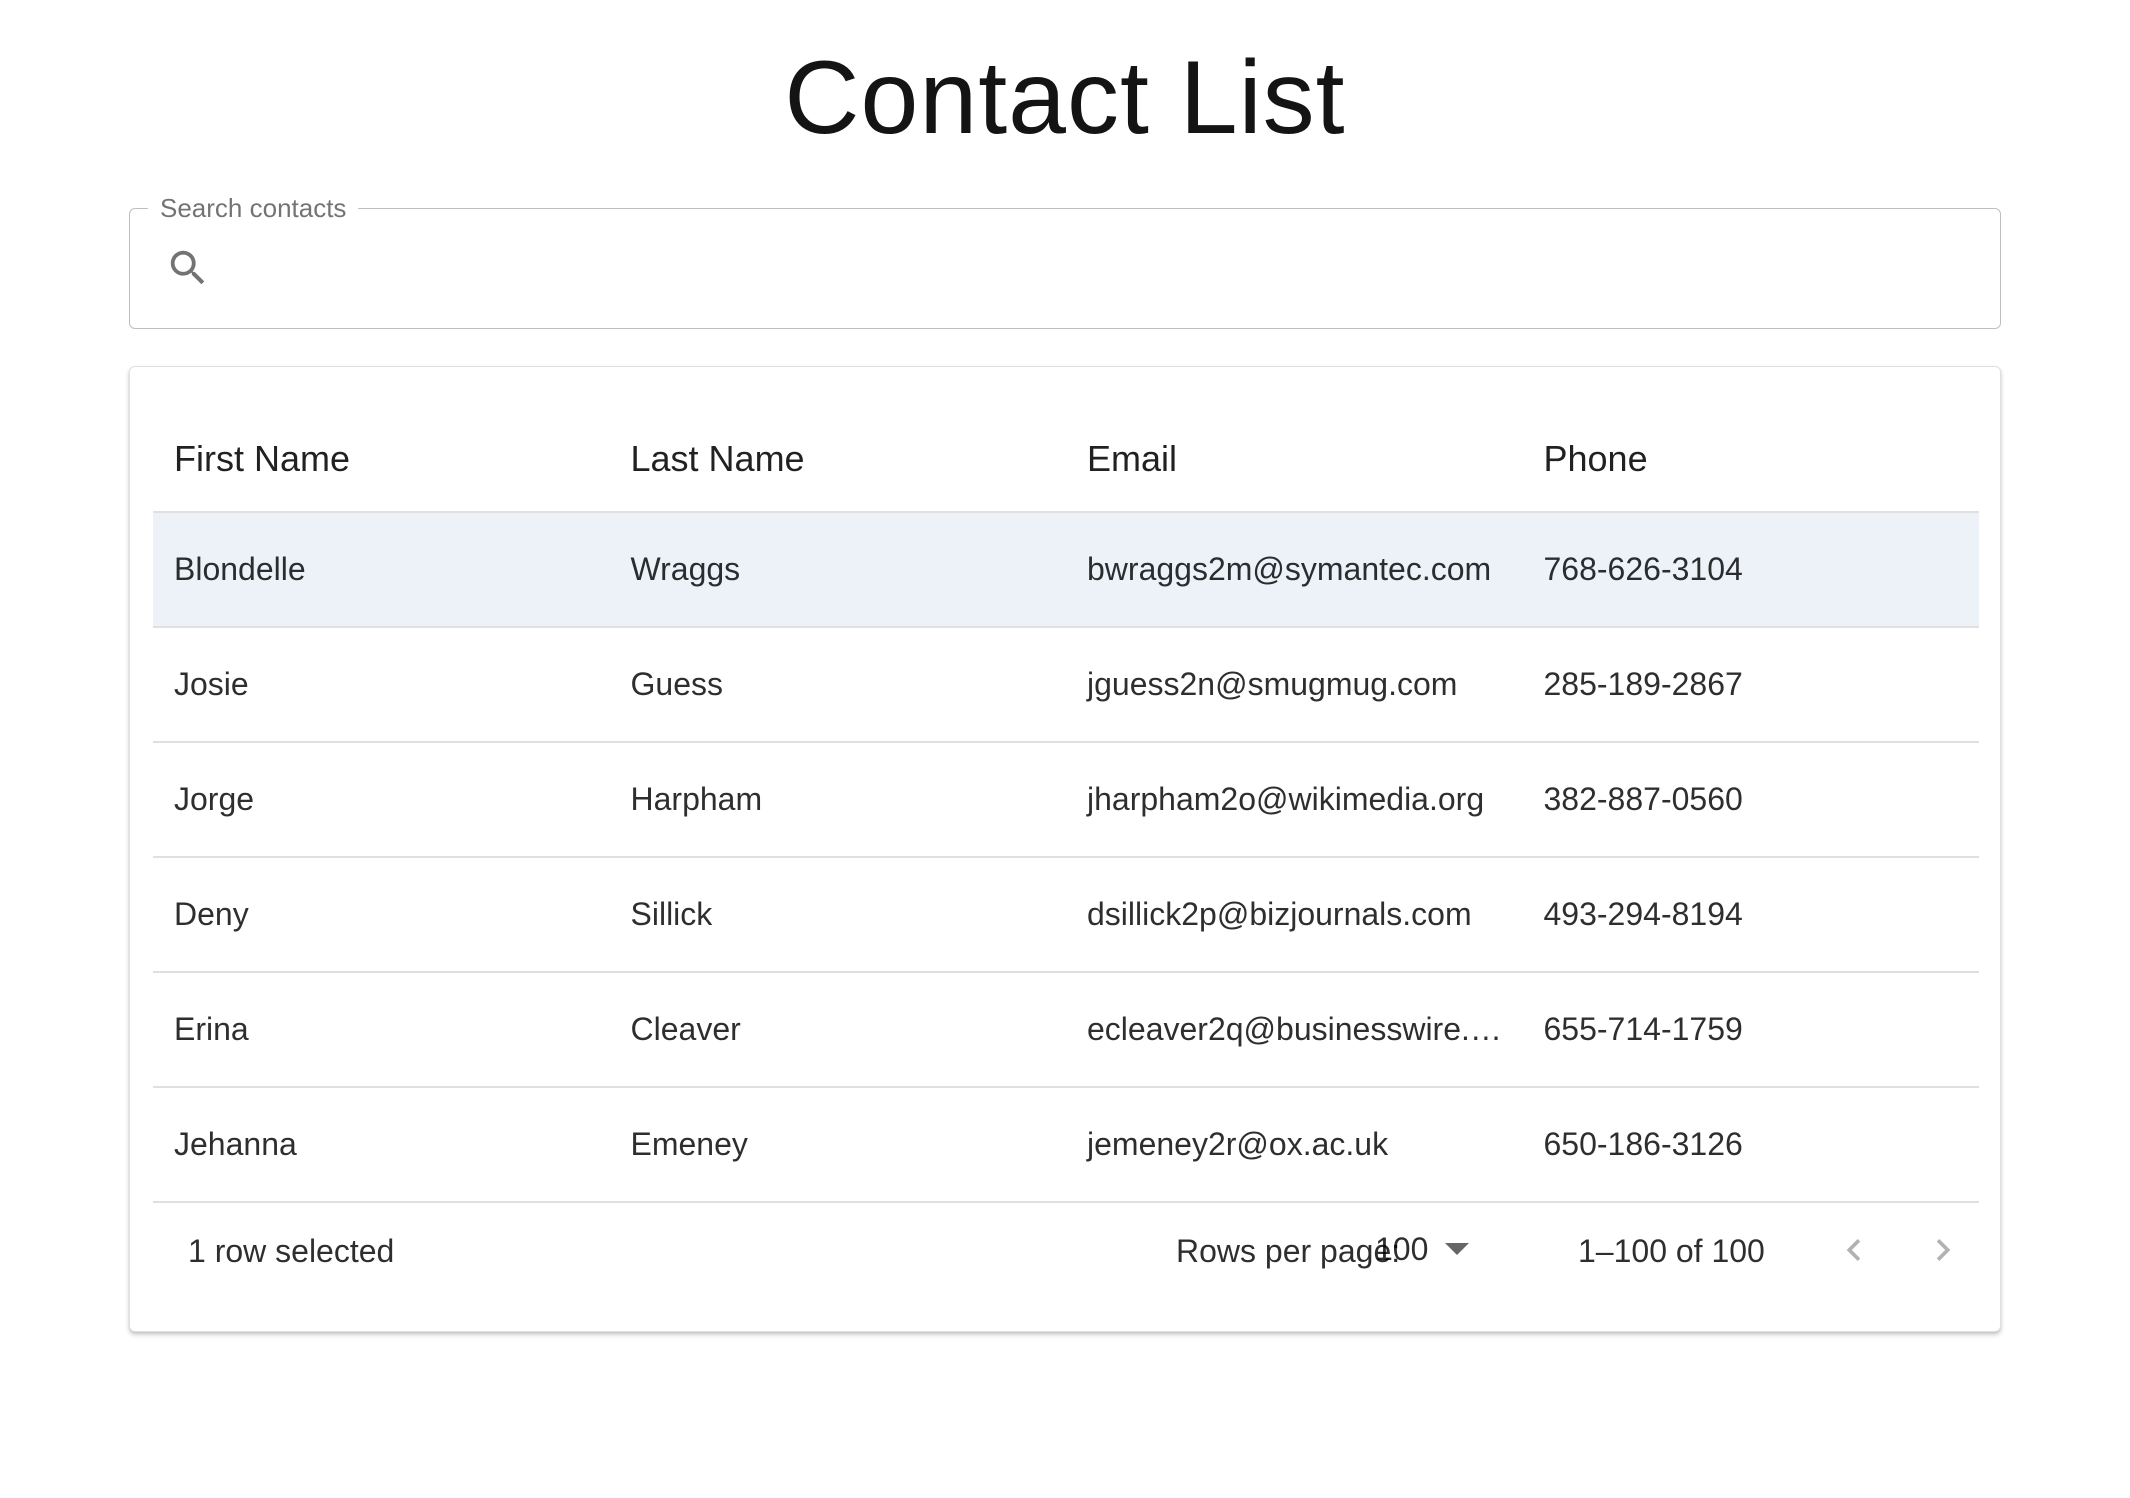  I want to click on rows-per-page-select: 100, so click(1430, 1250).